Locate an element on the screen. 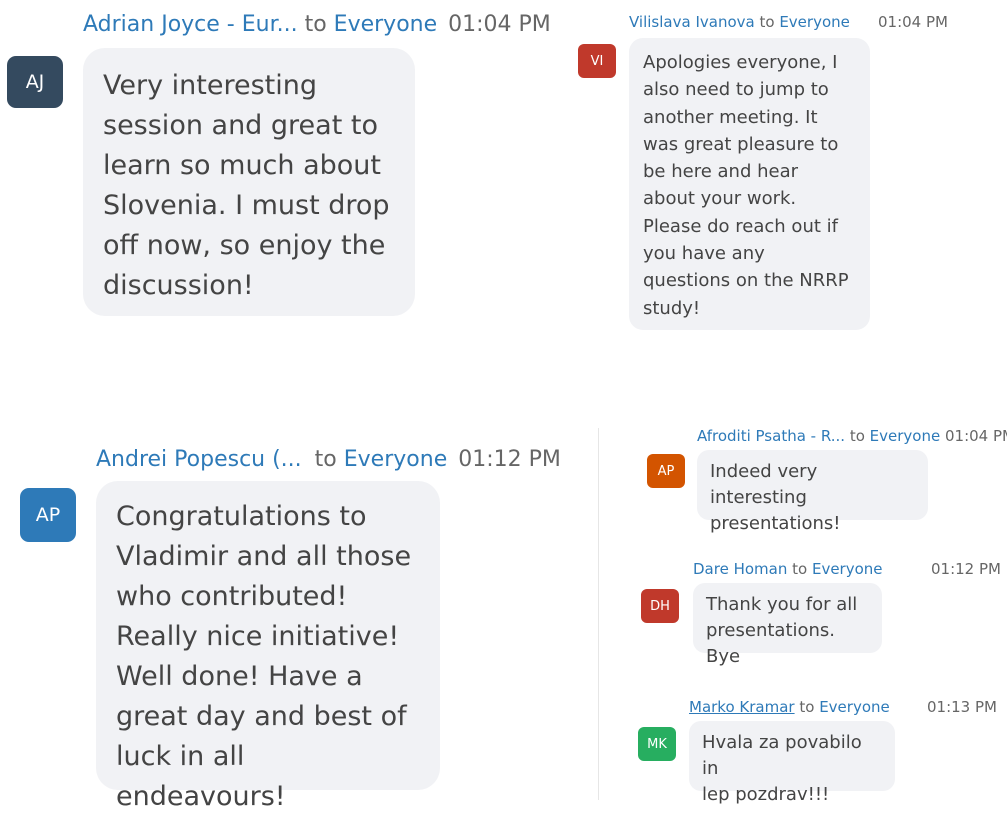 This screenshot has height=817, width=1007. message-header: Marko Kramar to Everyone 01:13 PM is located at coordinates (845, 707).